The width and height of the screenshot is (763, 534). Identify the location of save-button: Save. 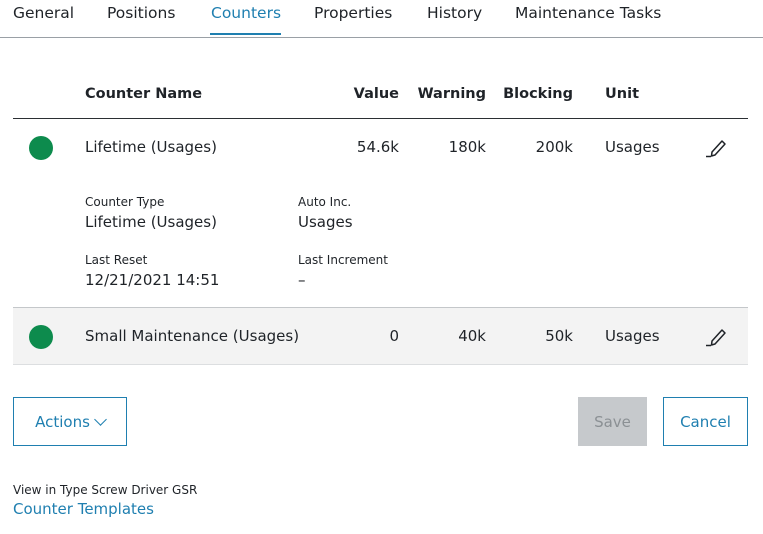
(612, 421).